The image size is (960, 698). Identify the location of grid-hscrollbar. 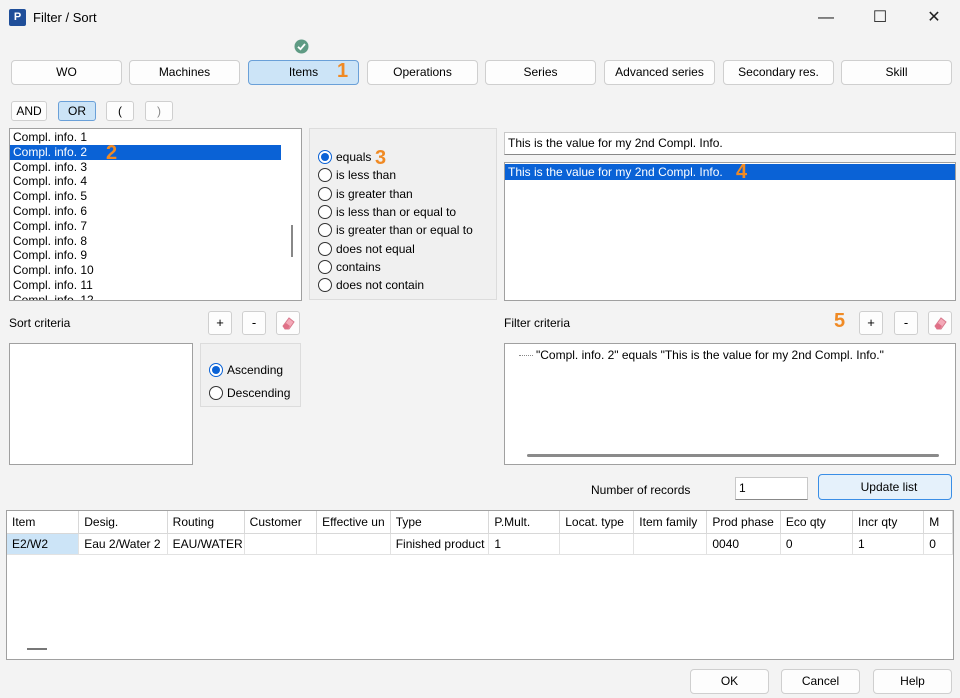
(37, 649).